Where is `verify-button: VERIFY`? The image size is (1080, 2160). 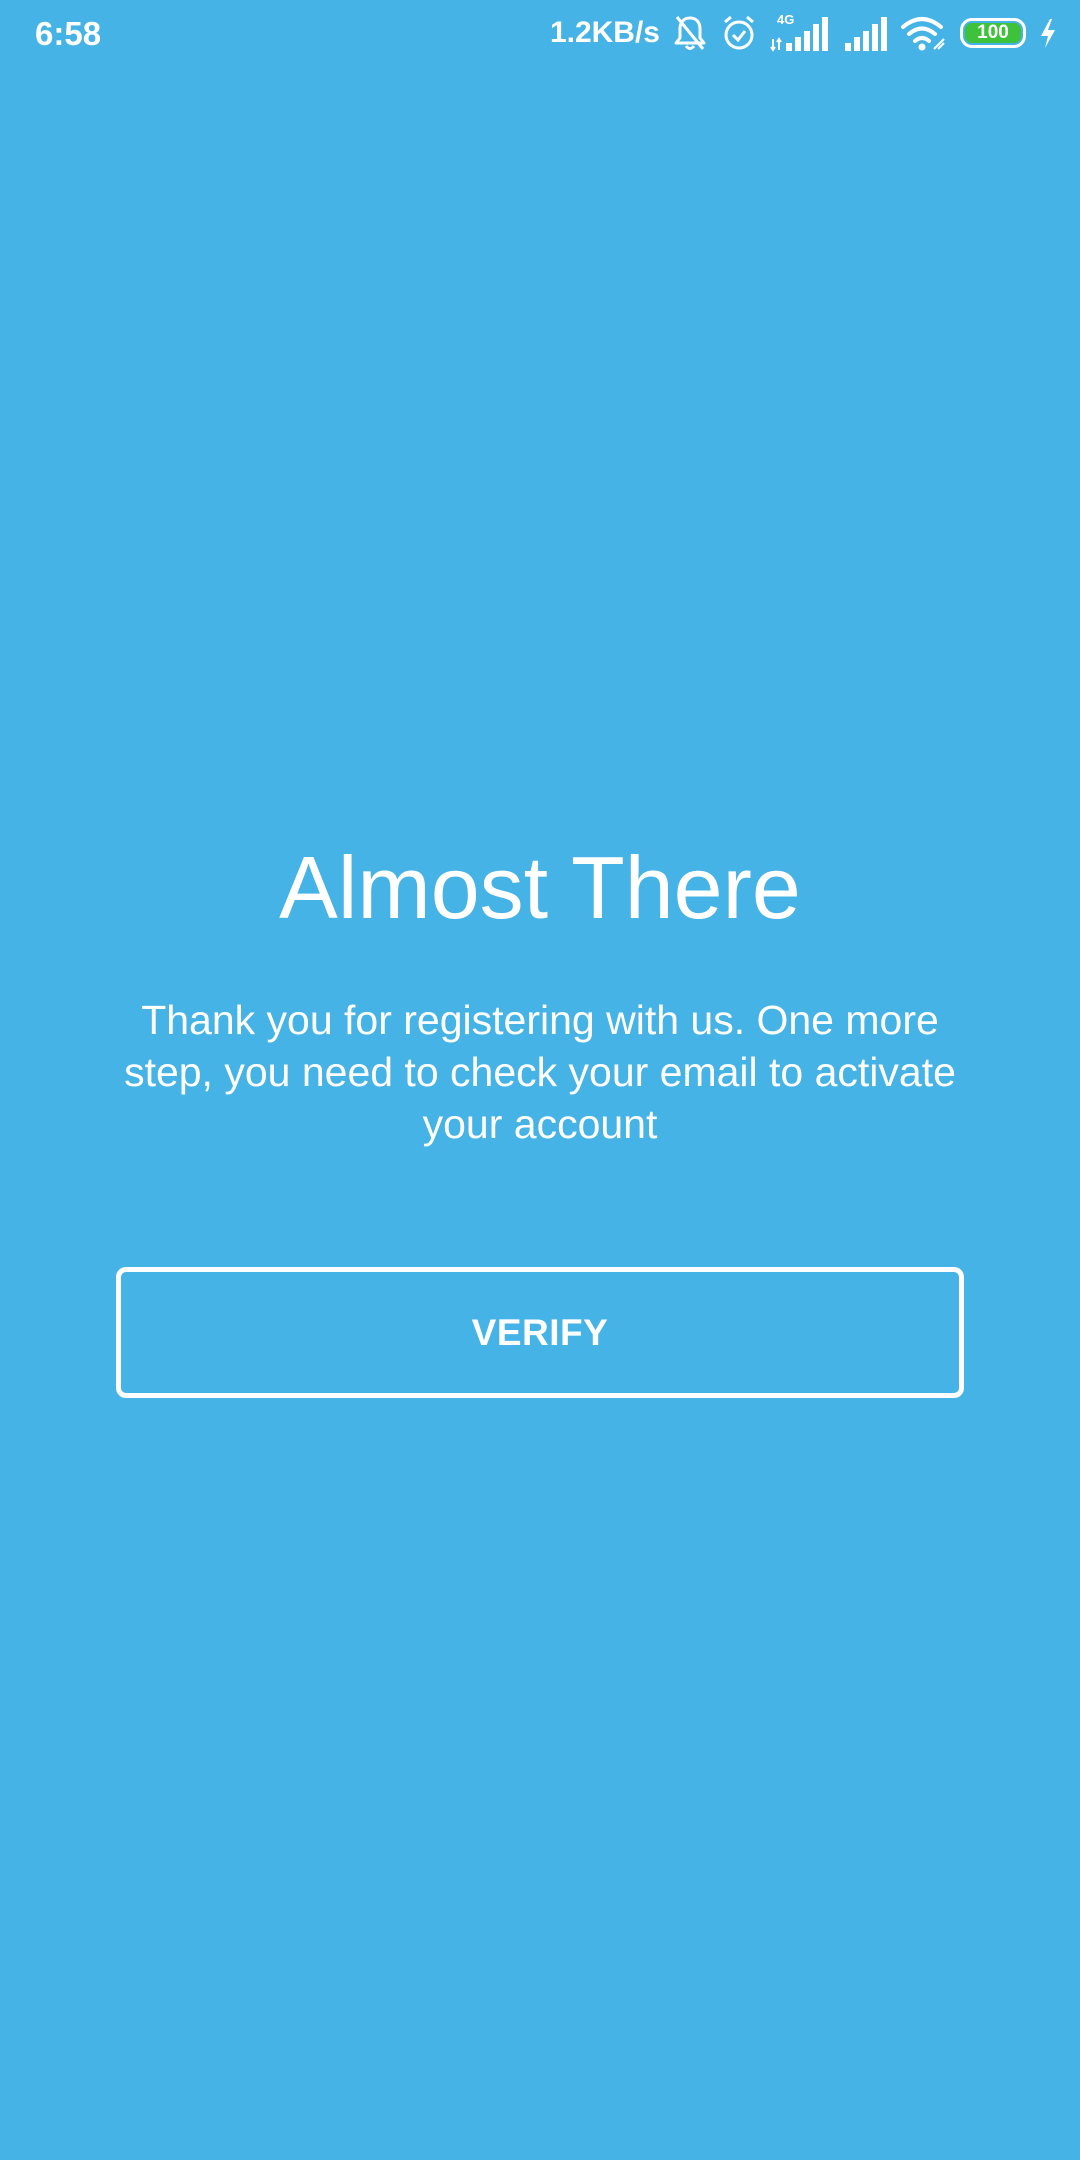
verify-button: VERIFY is located at coordinates (540, 1332).